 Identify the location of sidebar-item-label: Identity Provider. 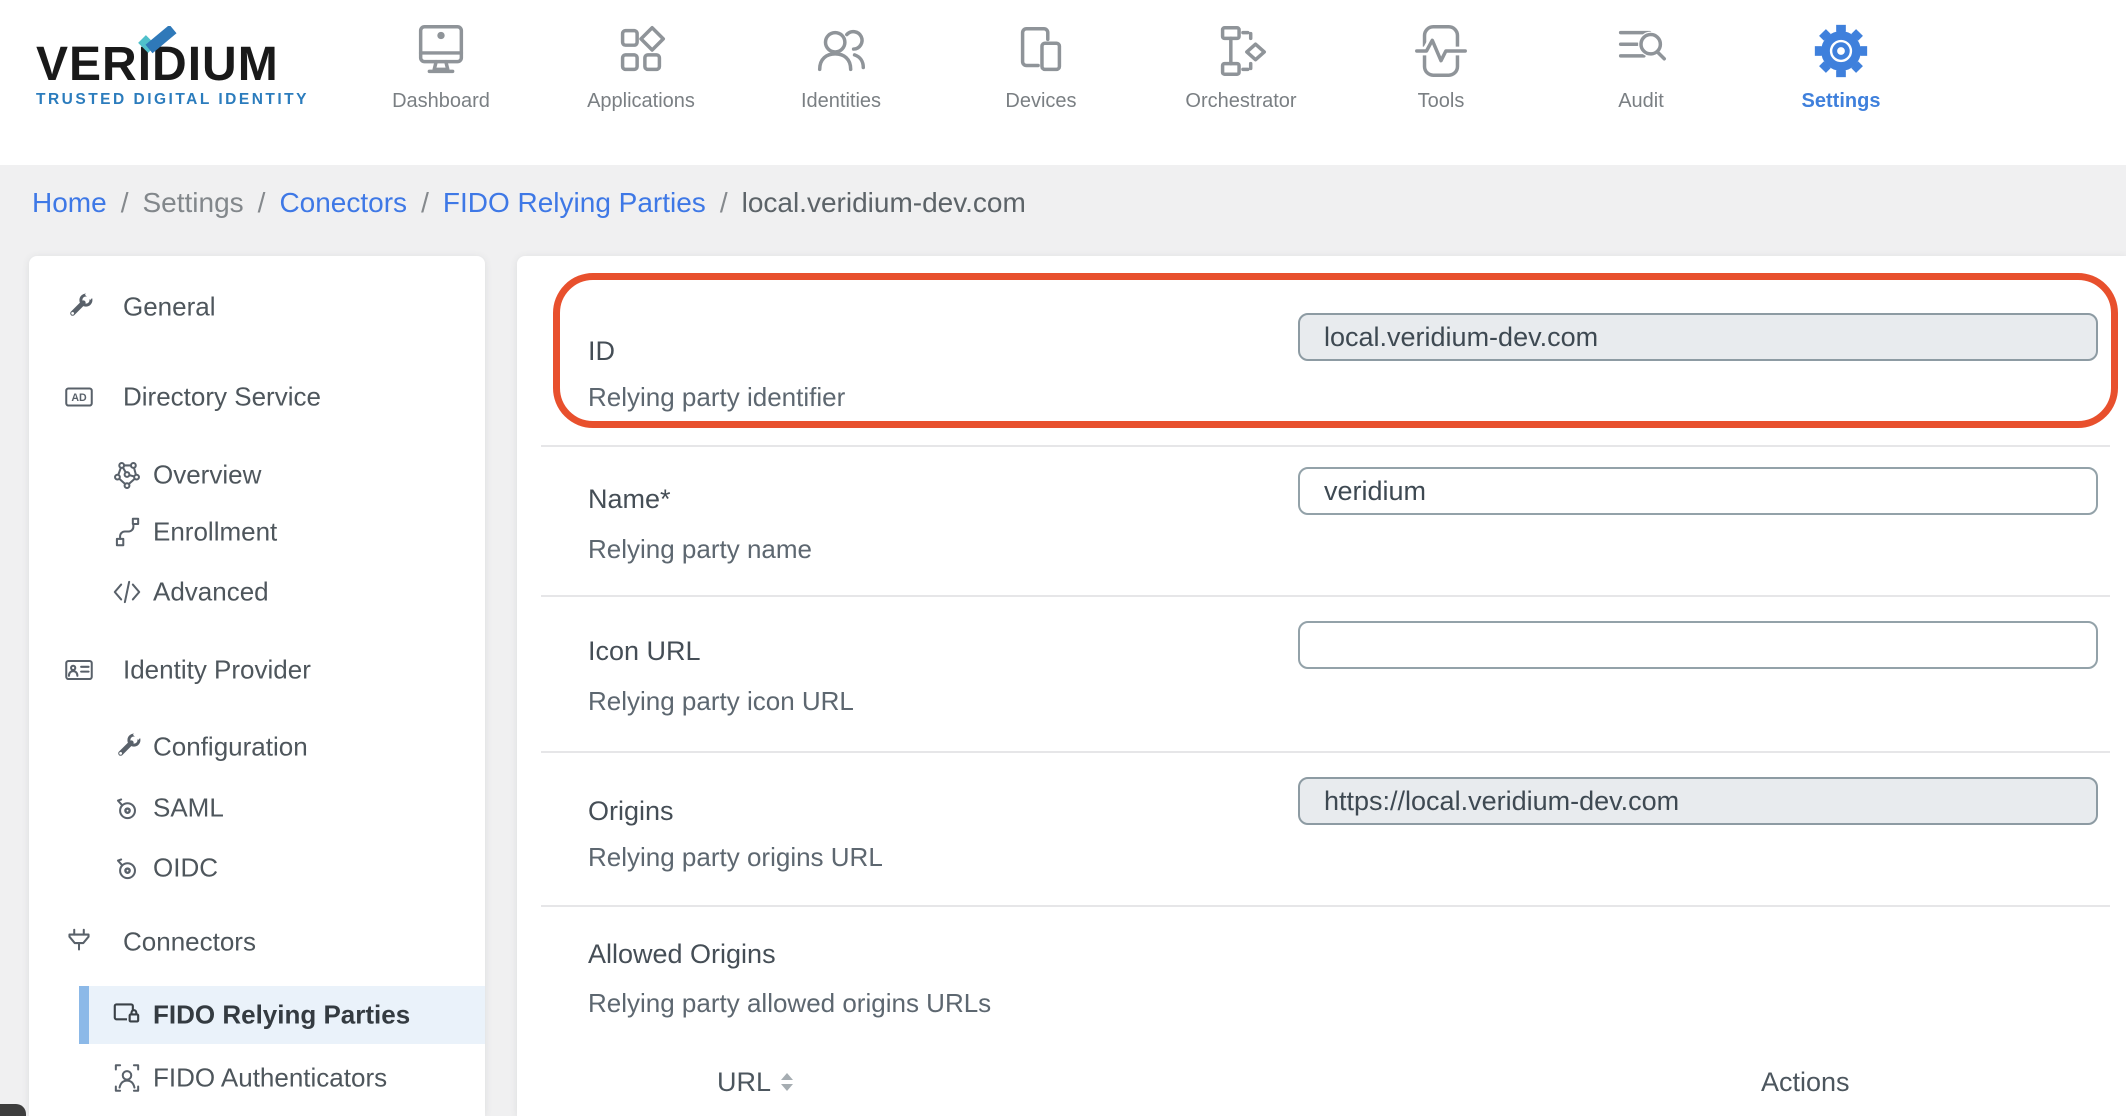
(217, 669).